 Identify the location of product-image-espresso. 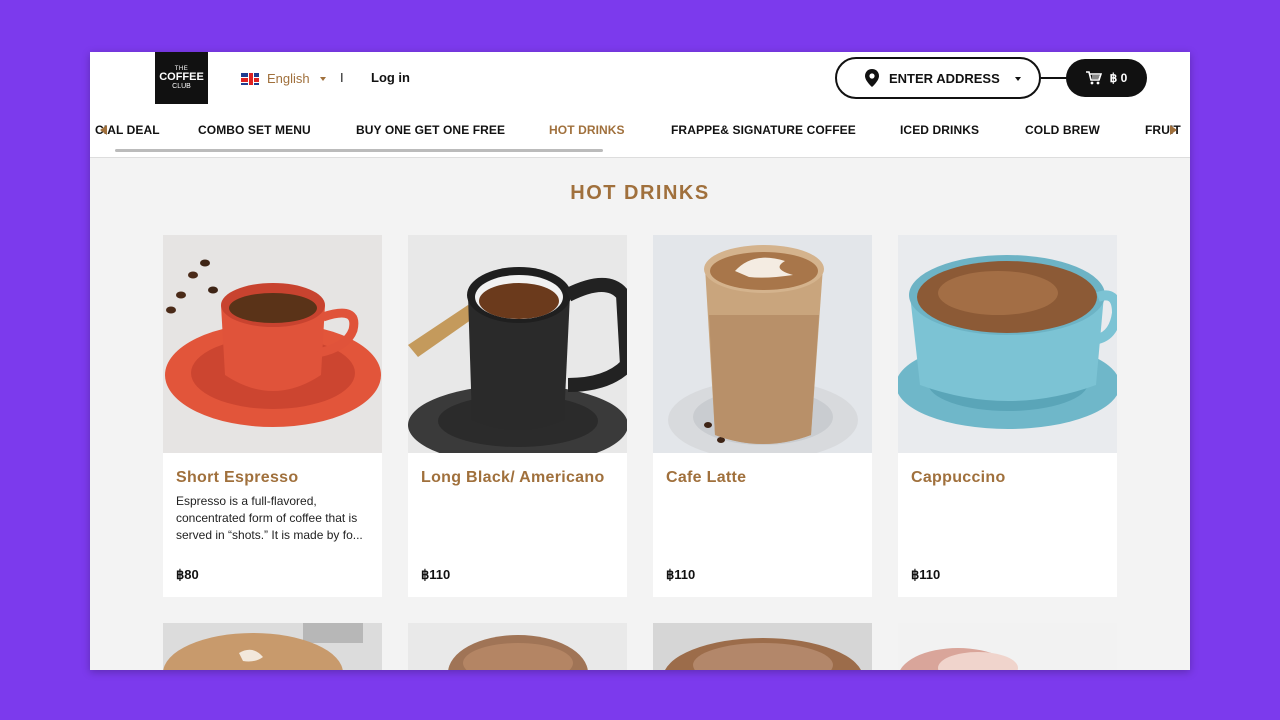
(272, 344).